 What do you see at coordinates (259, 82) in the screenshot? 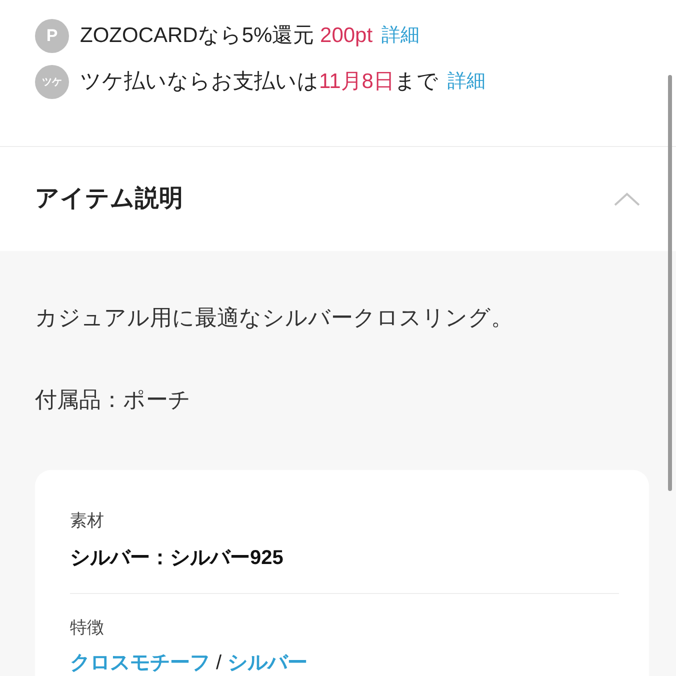
I see `benefit-text: ツケ払いならお支払いは11月8日 まで` at bounding box center [259, 82].